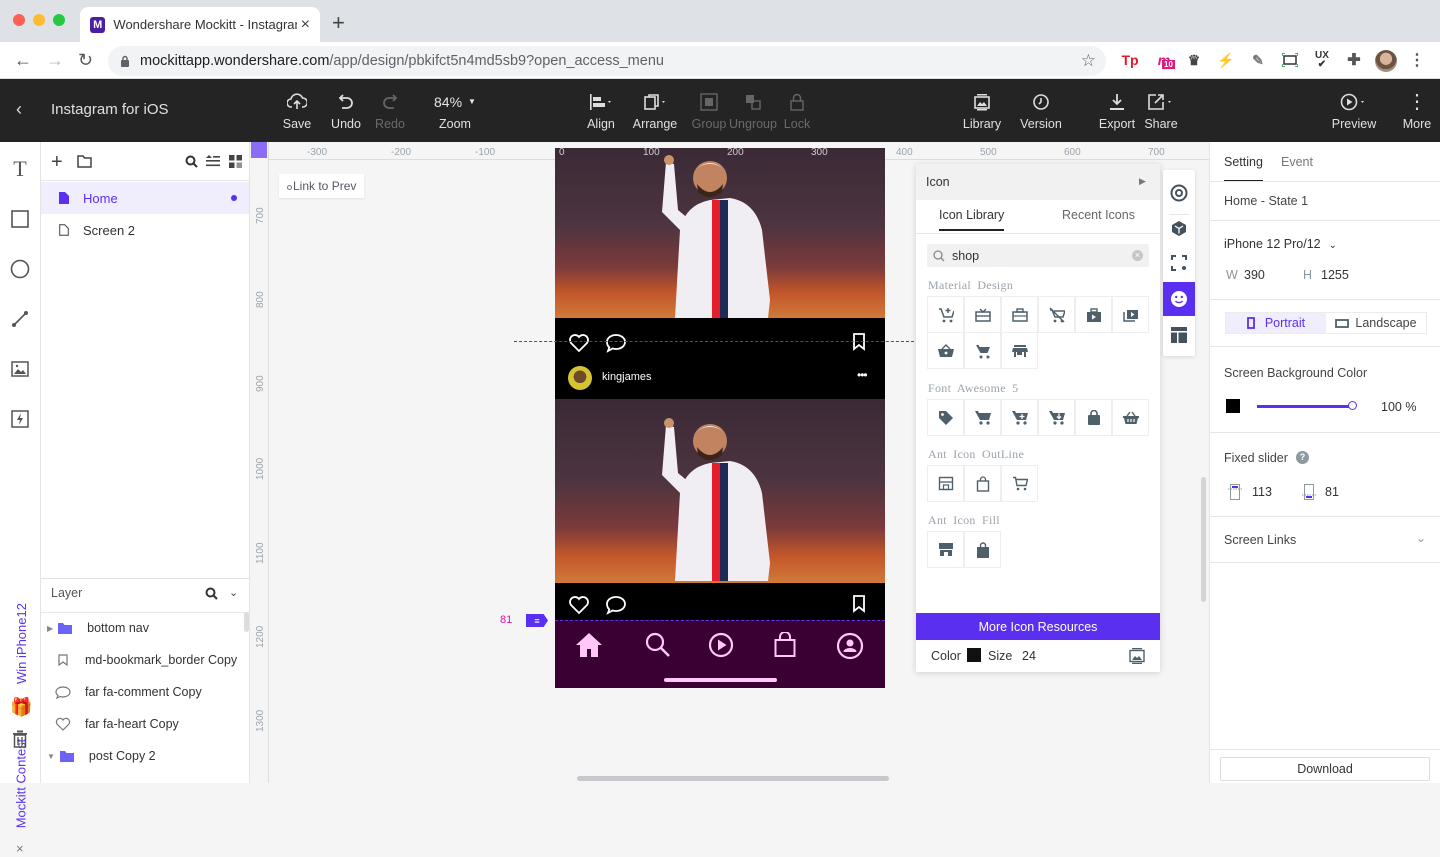 This screenshot has height=857, width=1440. What do you see at coordinates (1019, 417) in the screenshot?
I see `cart-plus-icon` at bounding box center [1019, 417].